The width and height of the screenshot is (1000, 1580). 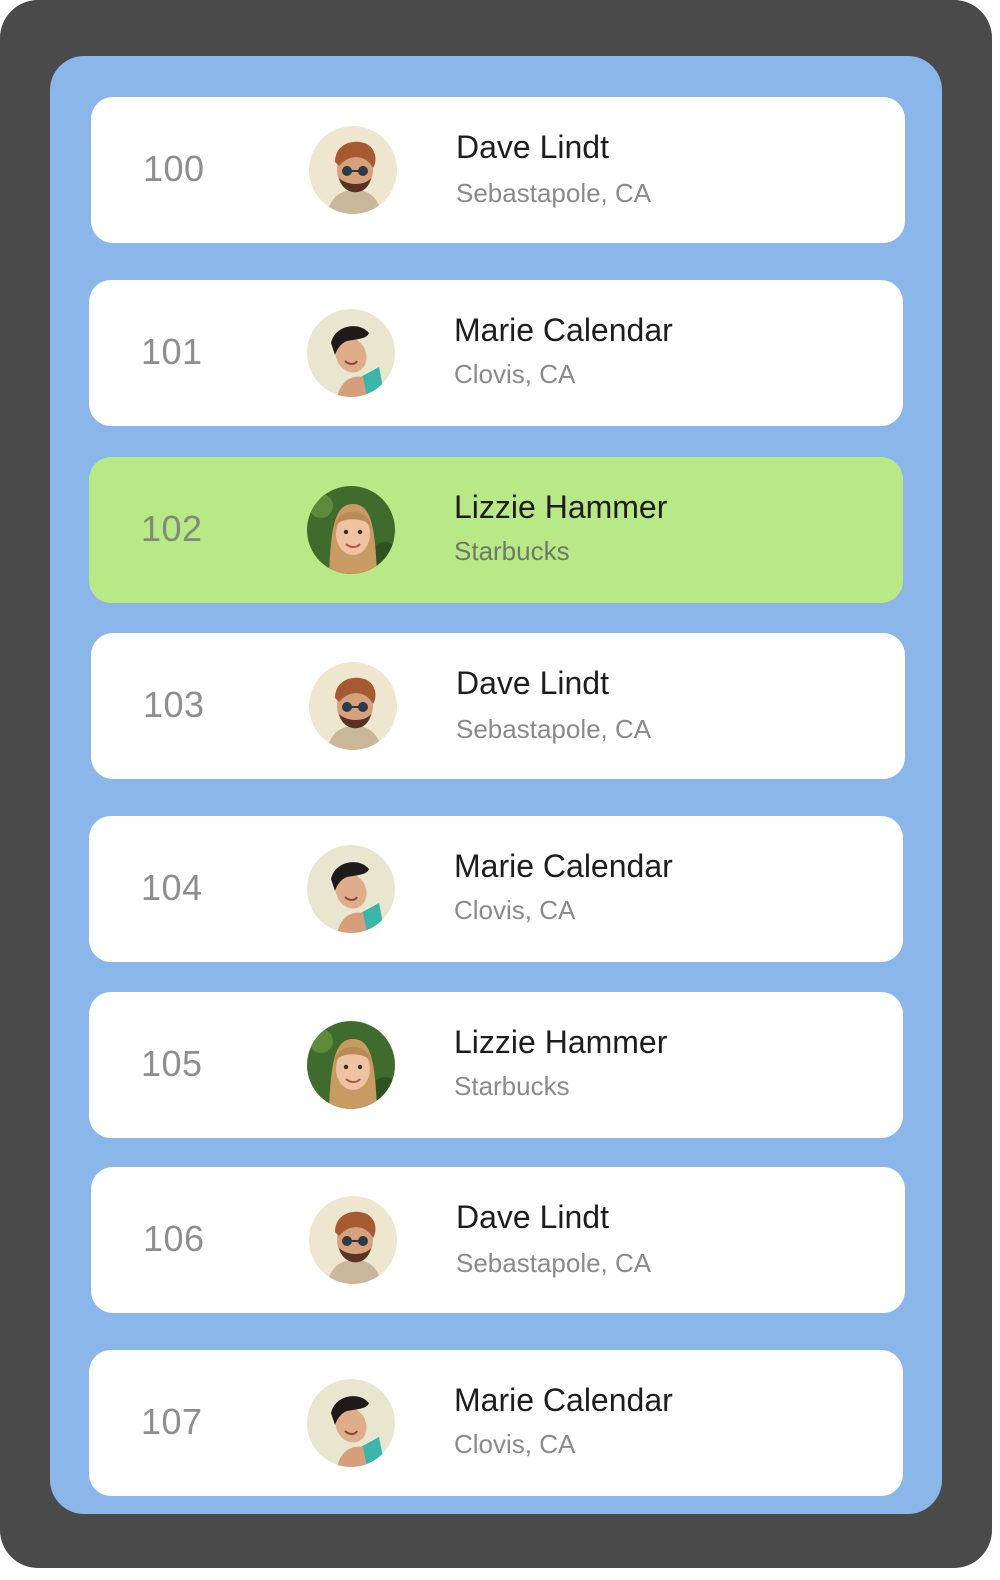 I want to click on list-item: 102 Lizzie Hammer Starbucks, so click(x=496, y=530).